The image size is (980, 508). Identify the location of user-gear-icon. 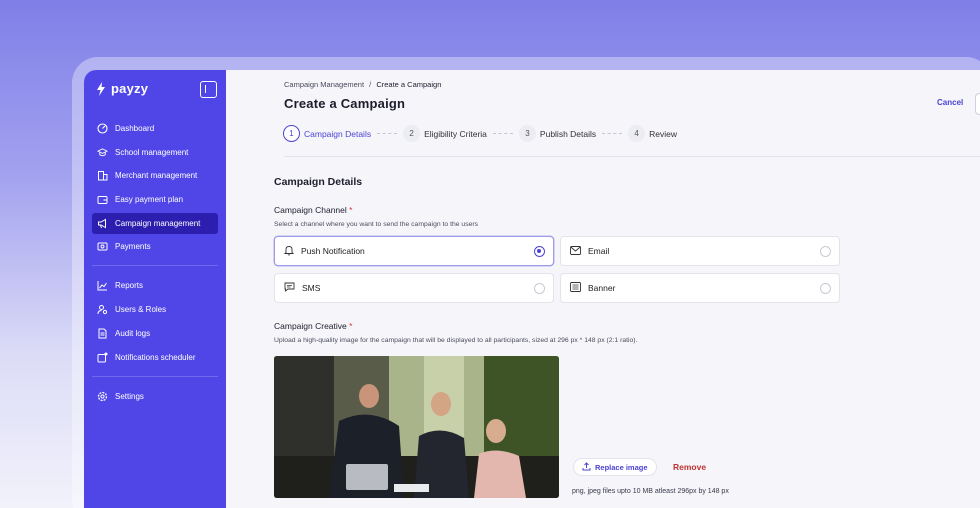
(102, 309).